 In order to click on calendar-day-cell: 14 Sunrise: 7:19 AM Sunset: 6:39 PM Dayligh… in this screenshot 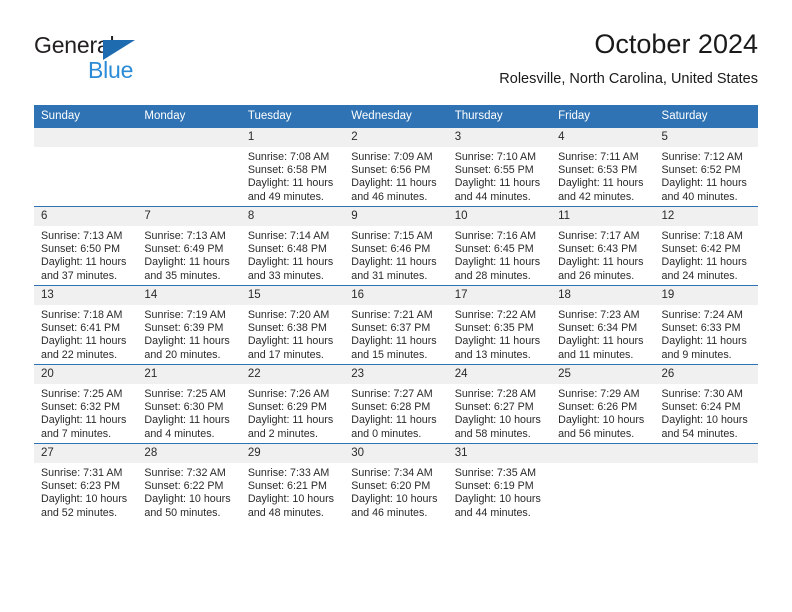, I will do `click(189, 325)`.